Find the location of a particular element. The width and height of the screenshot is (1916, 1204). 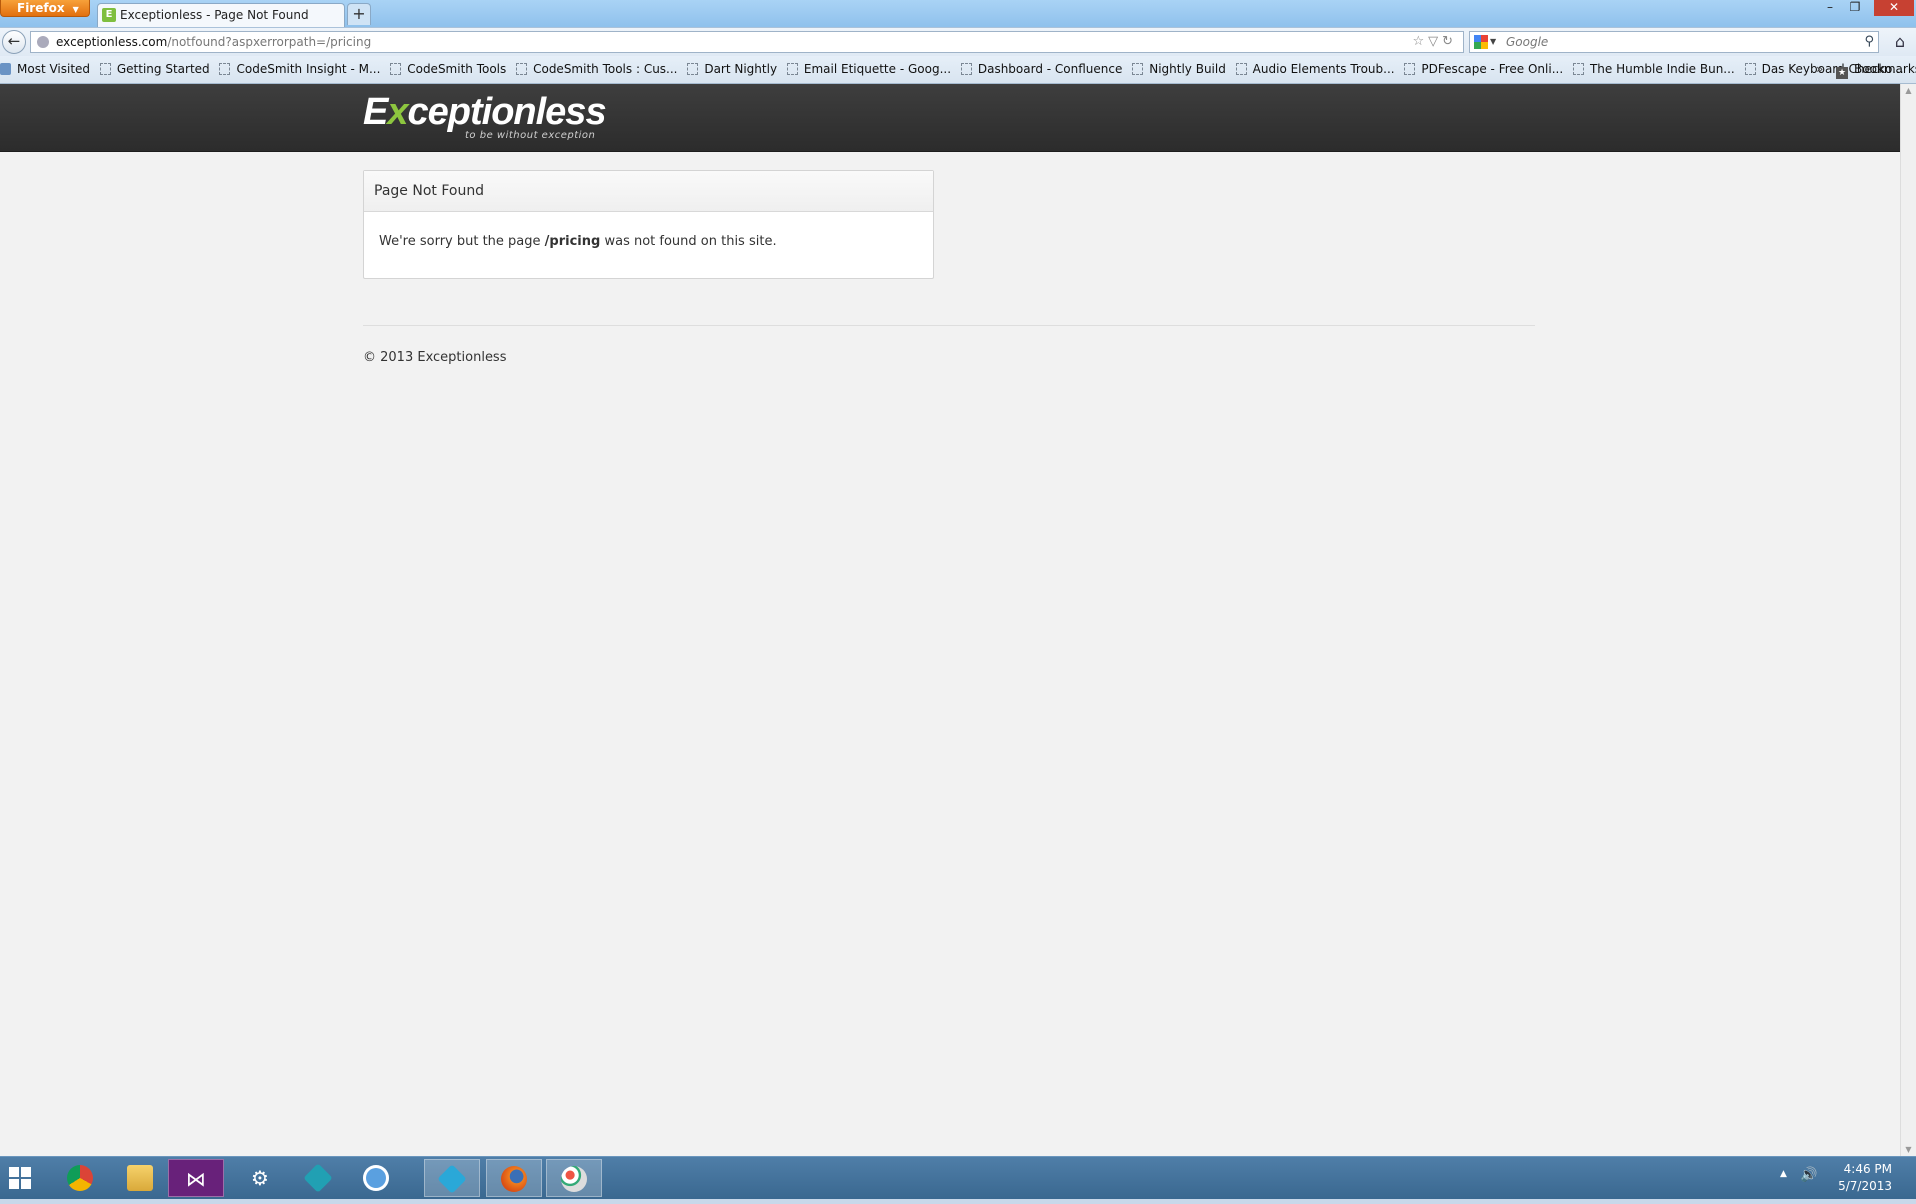

new-tab-button: + is located at coordinates (359, 14).